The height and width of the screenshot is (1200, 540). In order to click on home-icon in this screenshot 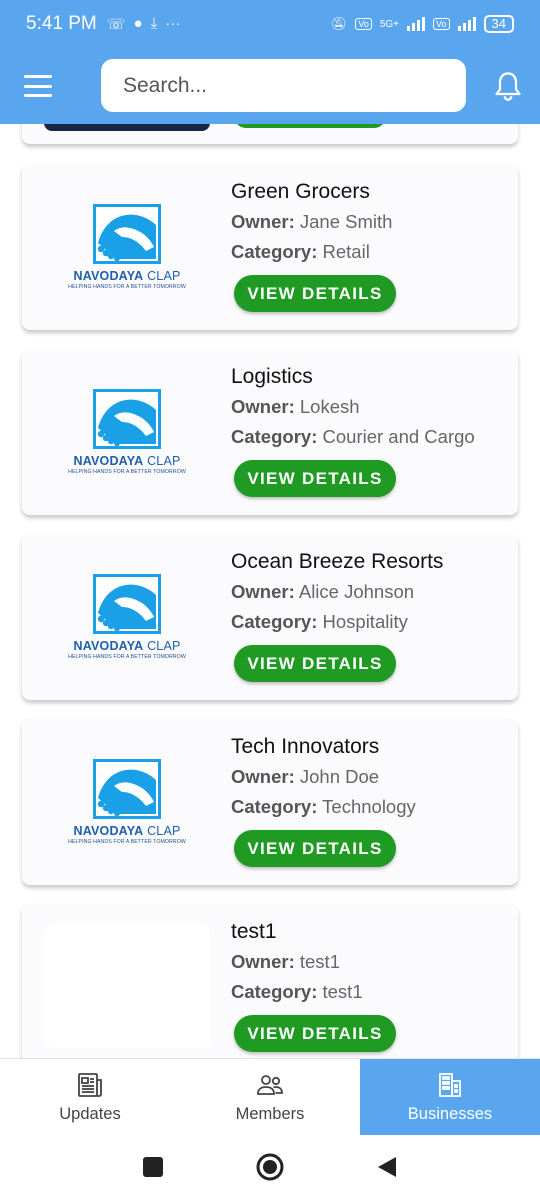, I will do `click(270, 1167)`.